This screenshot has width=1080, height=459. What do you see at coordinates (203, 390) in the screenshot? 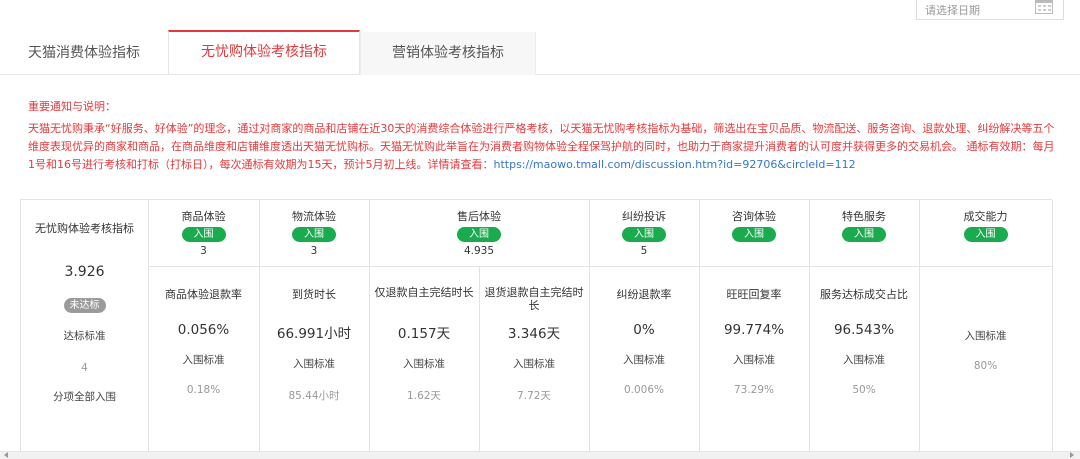
I see `metric-threshold: 0.18%` at bounding box center [203, 390].